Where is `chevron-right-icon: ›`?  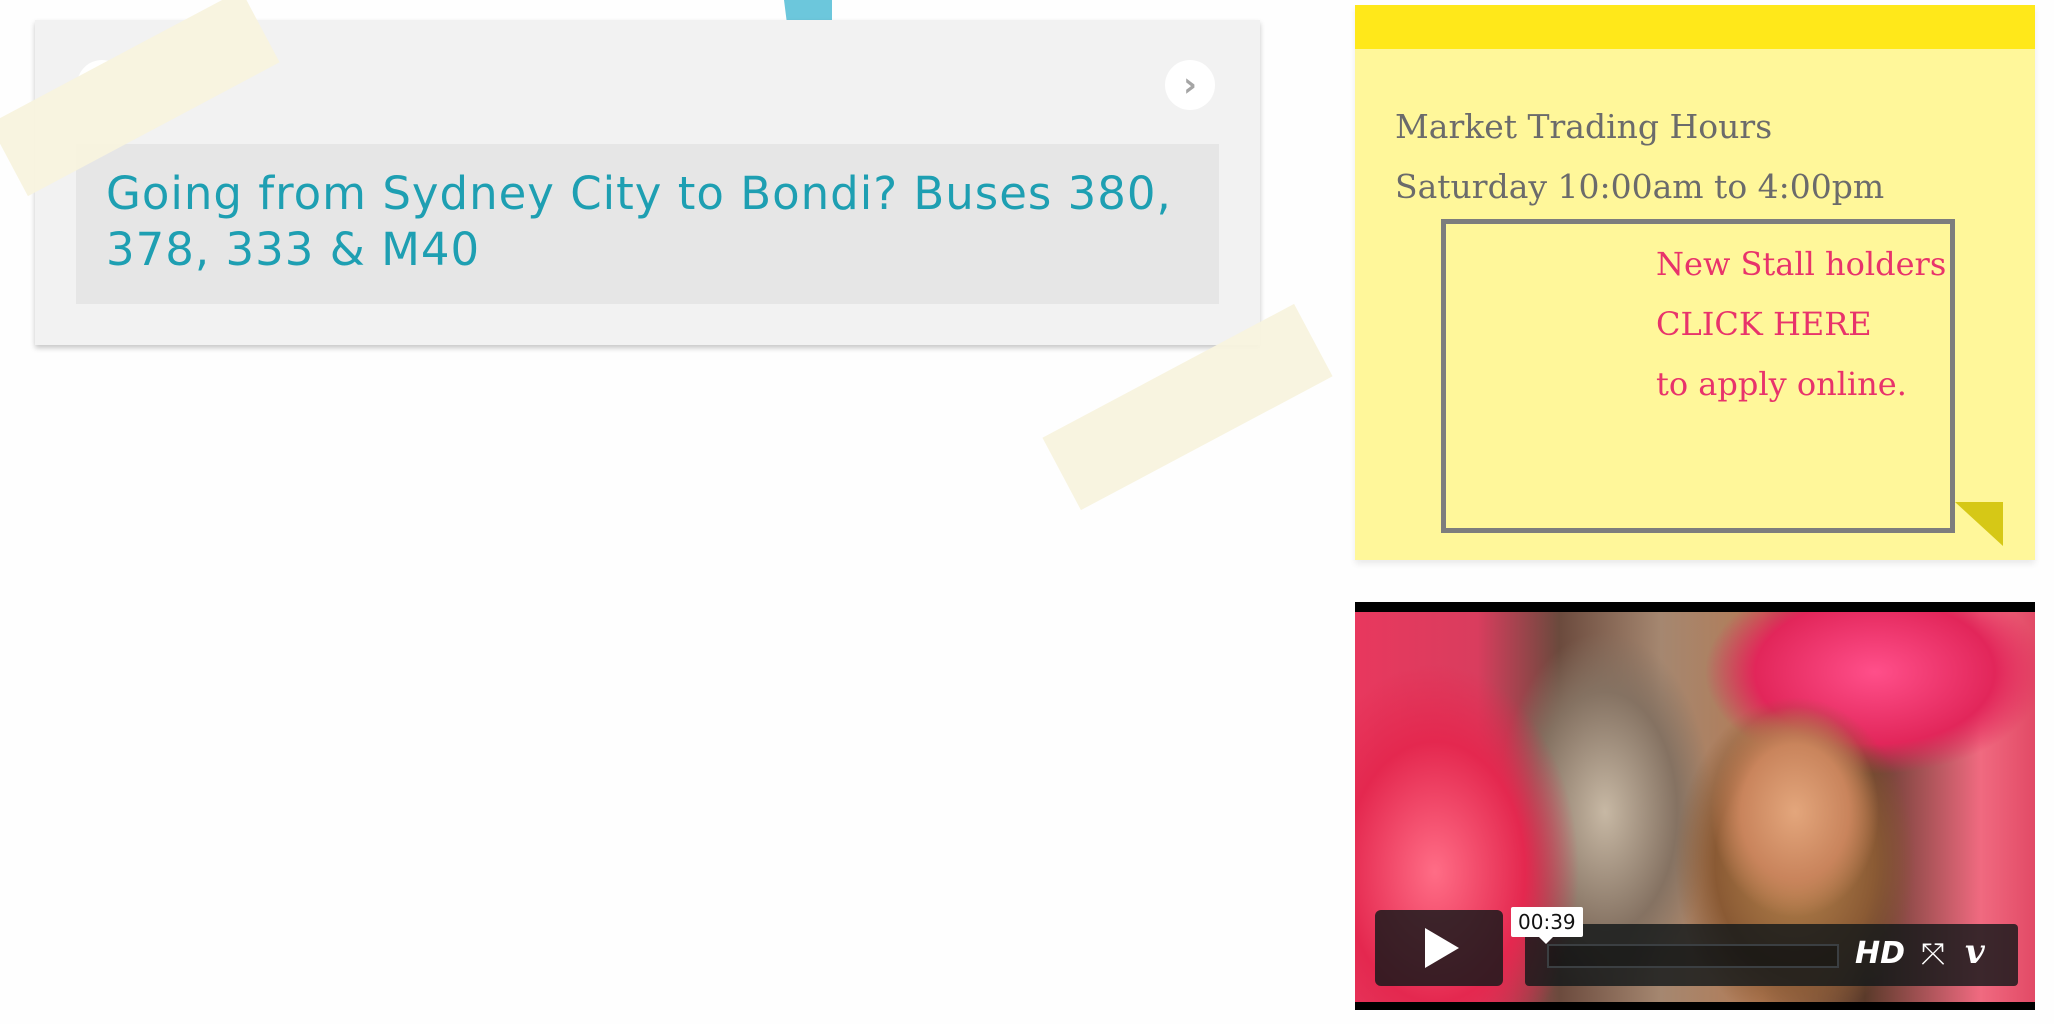 chevron-right-icon: › is located at coordinates (1189, 85).